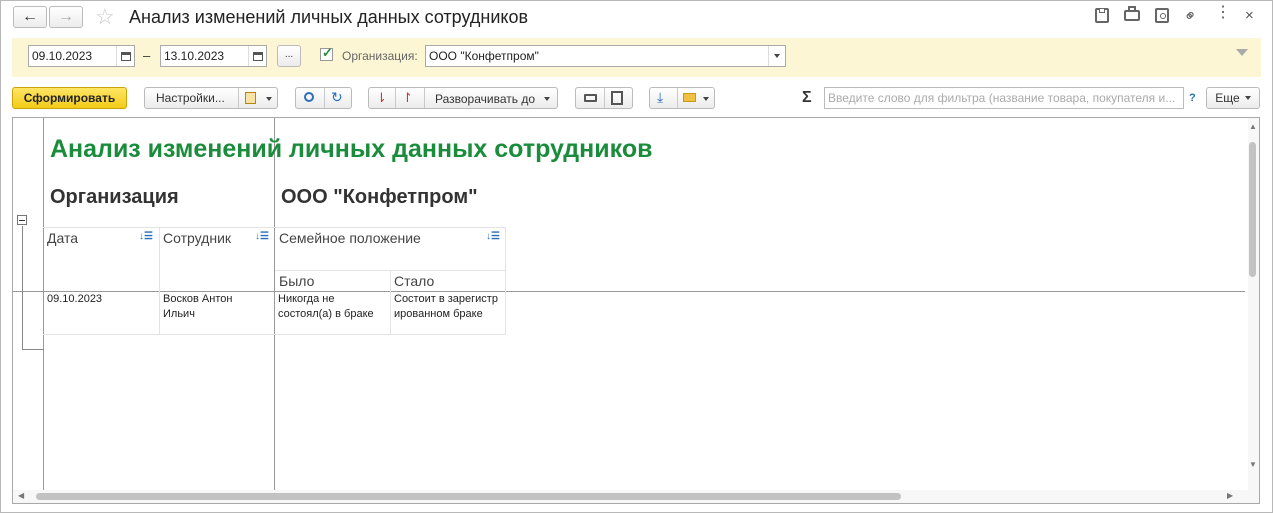 This screenshot has height=513, width=1273. I want to click on generate-label: Сформировать, so click(69, 98).